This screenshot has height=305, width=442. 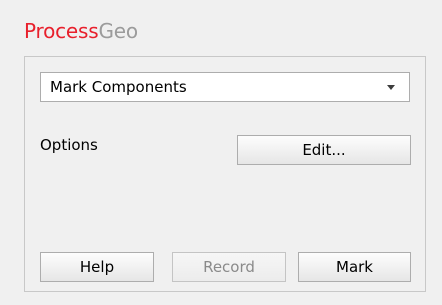 What do you see at coordinates (354, 267) in the screenshot?
I see `mark-button: Mark` at bounding box center [354, 267].